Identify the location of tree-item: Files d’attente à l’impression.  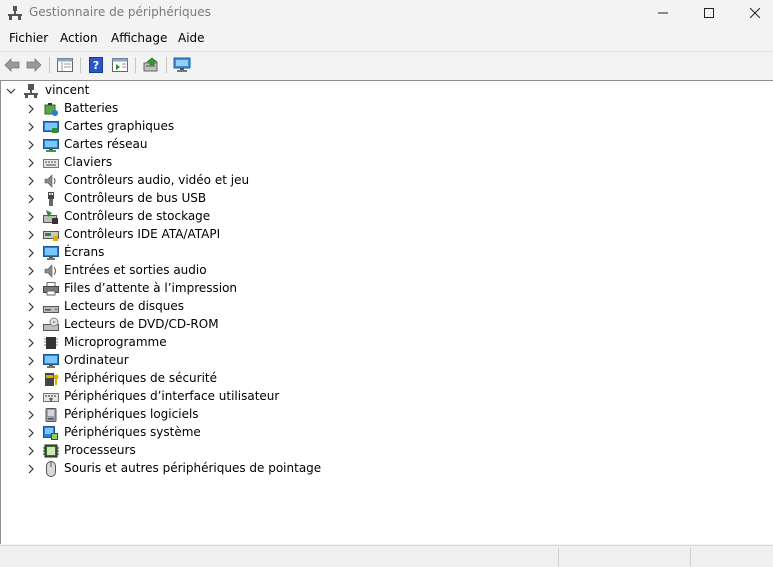
(387, 289).